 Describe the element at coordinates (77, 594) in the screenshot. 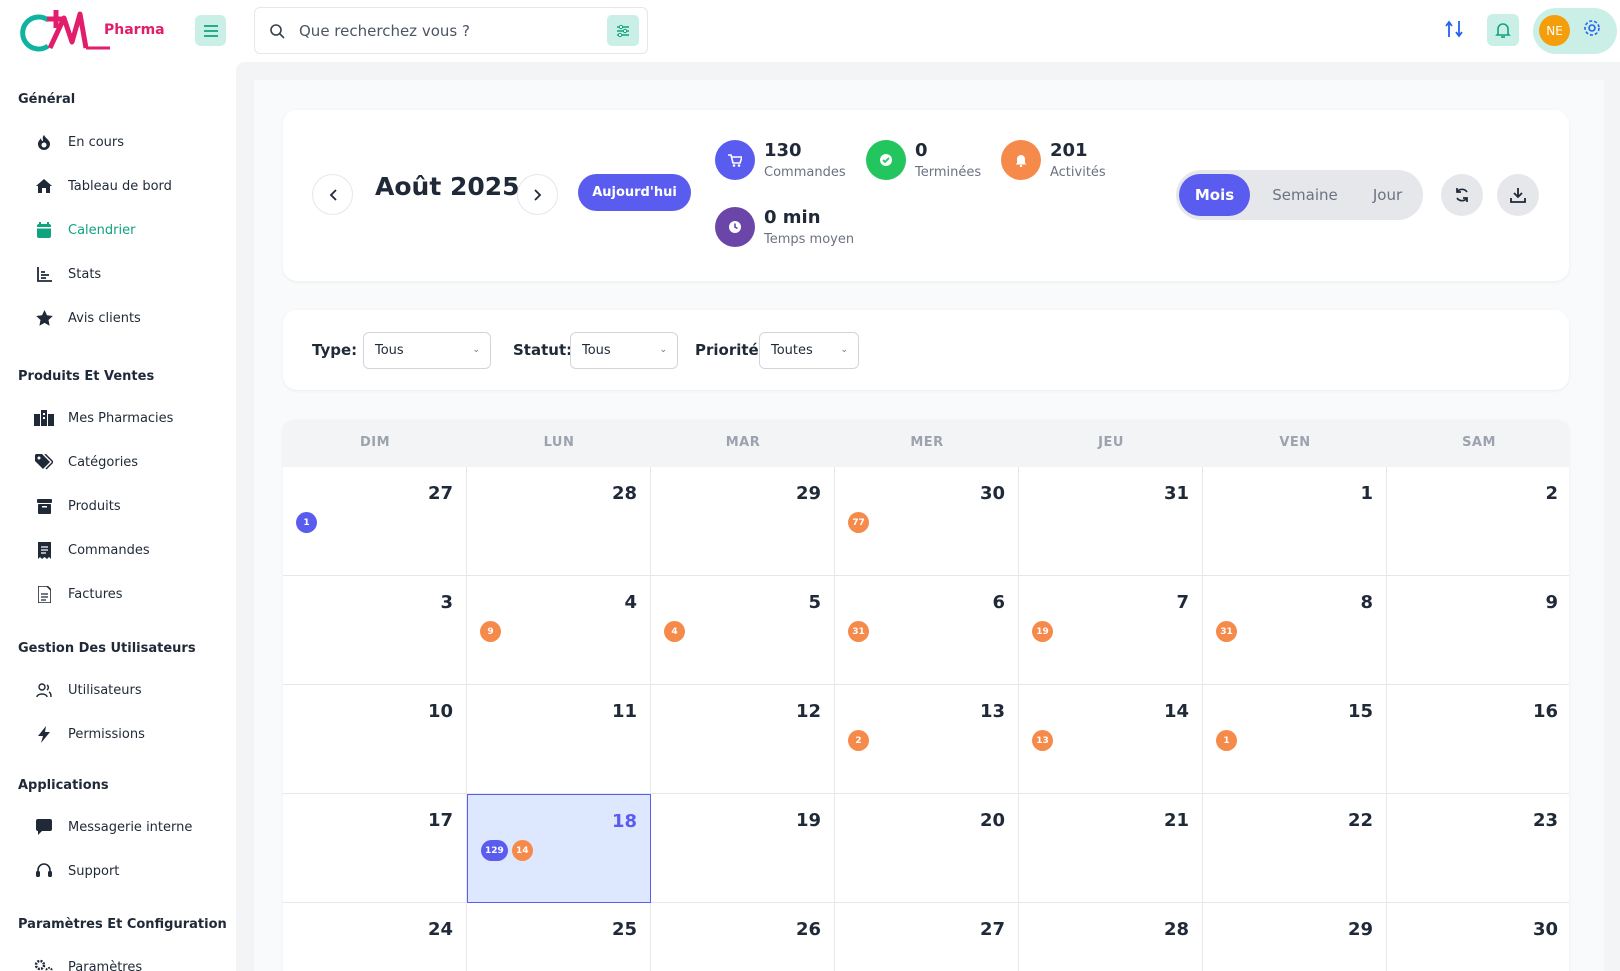

I see `sidebar-item-factures: Factures` at that location.